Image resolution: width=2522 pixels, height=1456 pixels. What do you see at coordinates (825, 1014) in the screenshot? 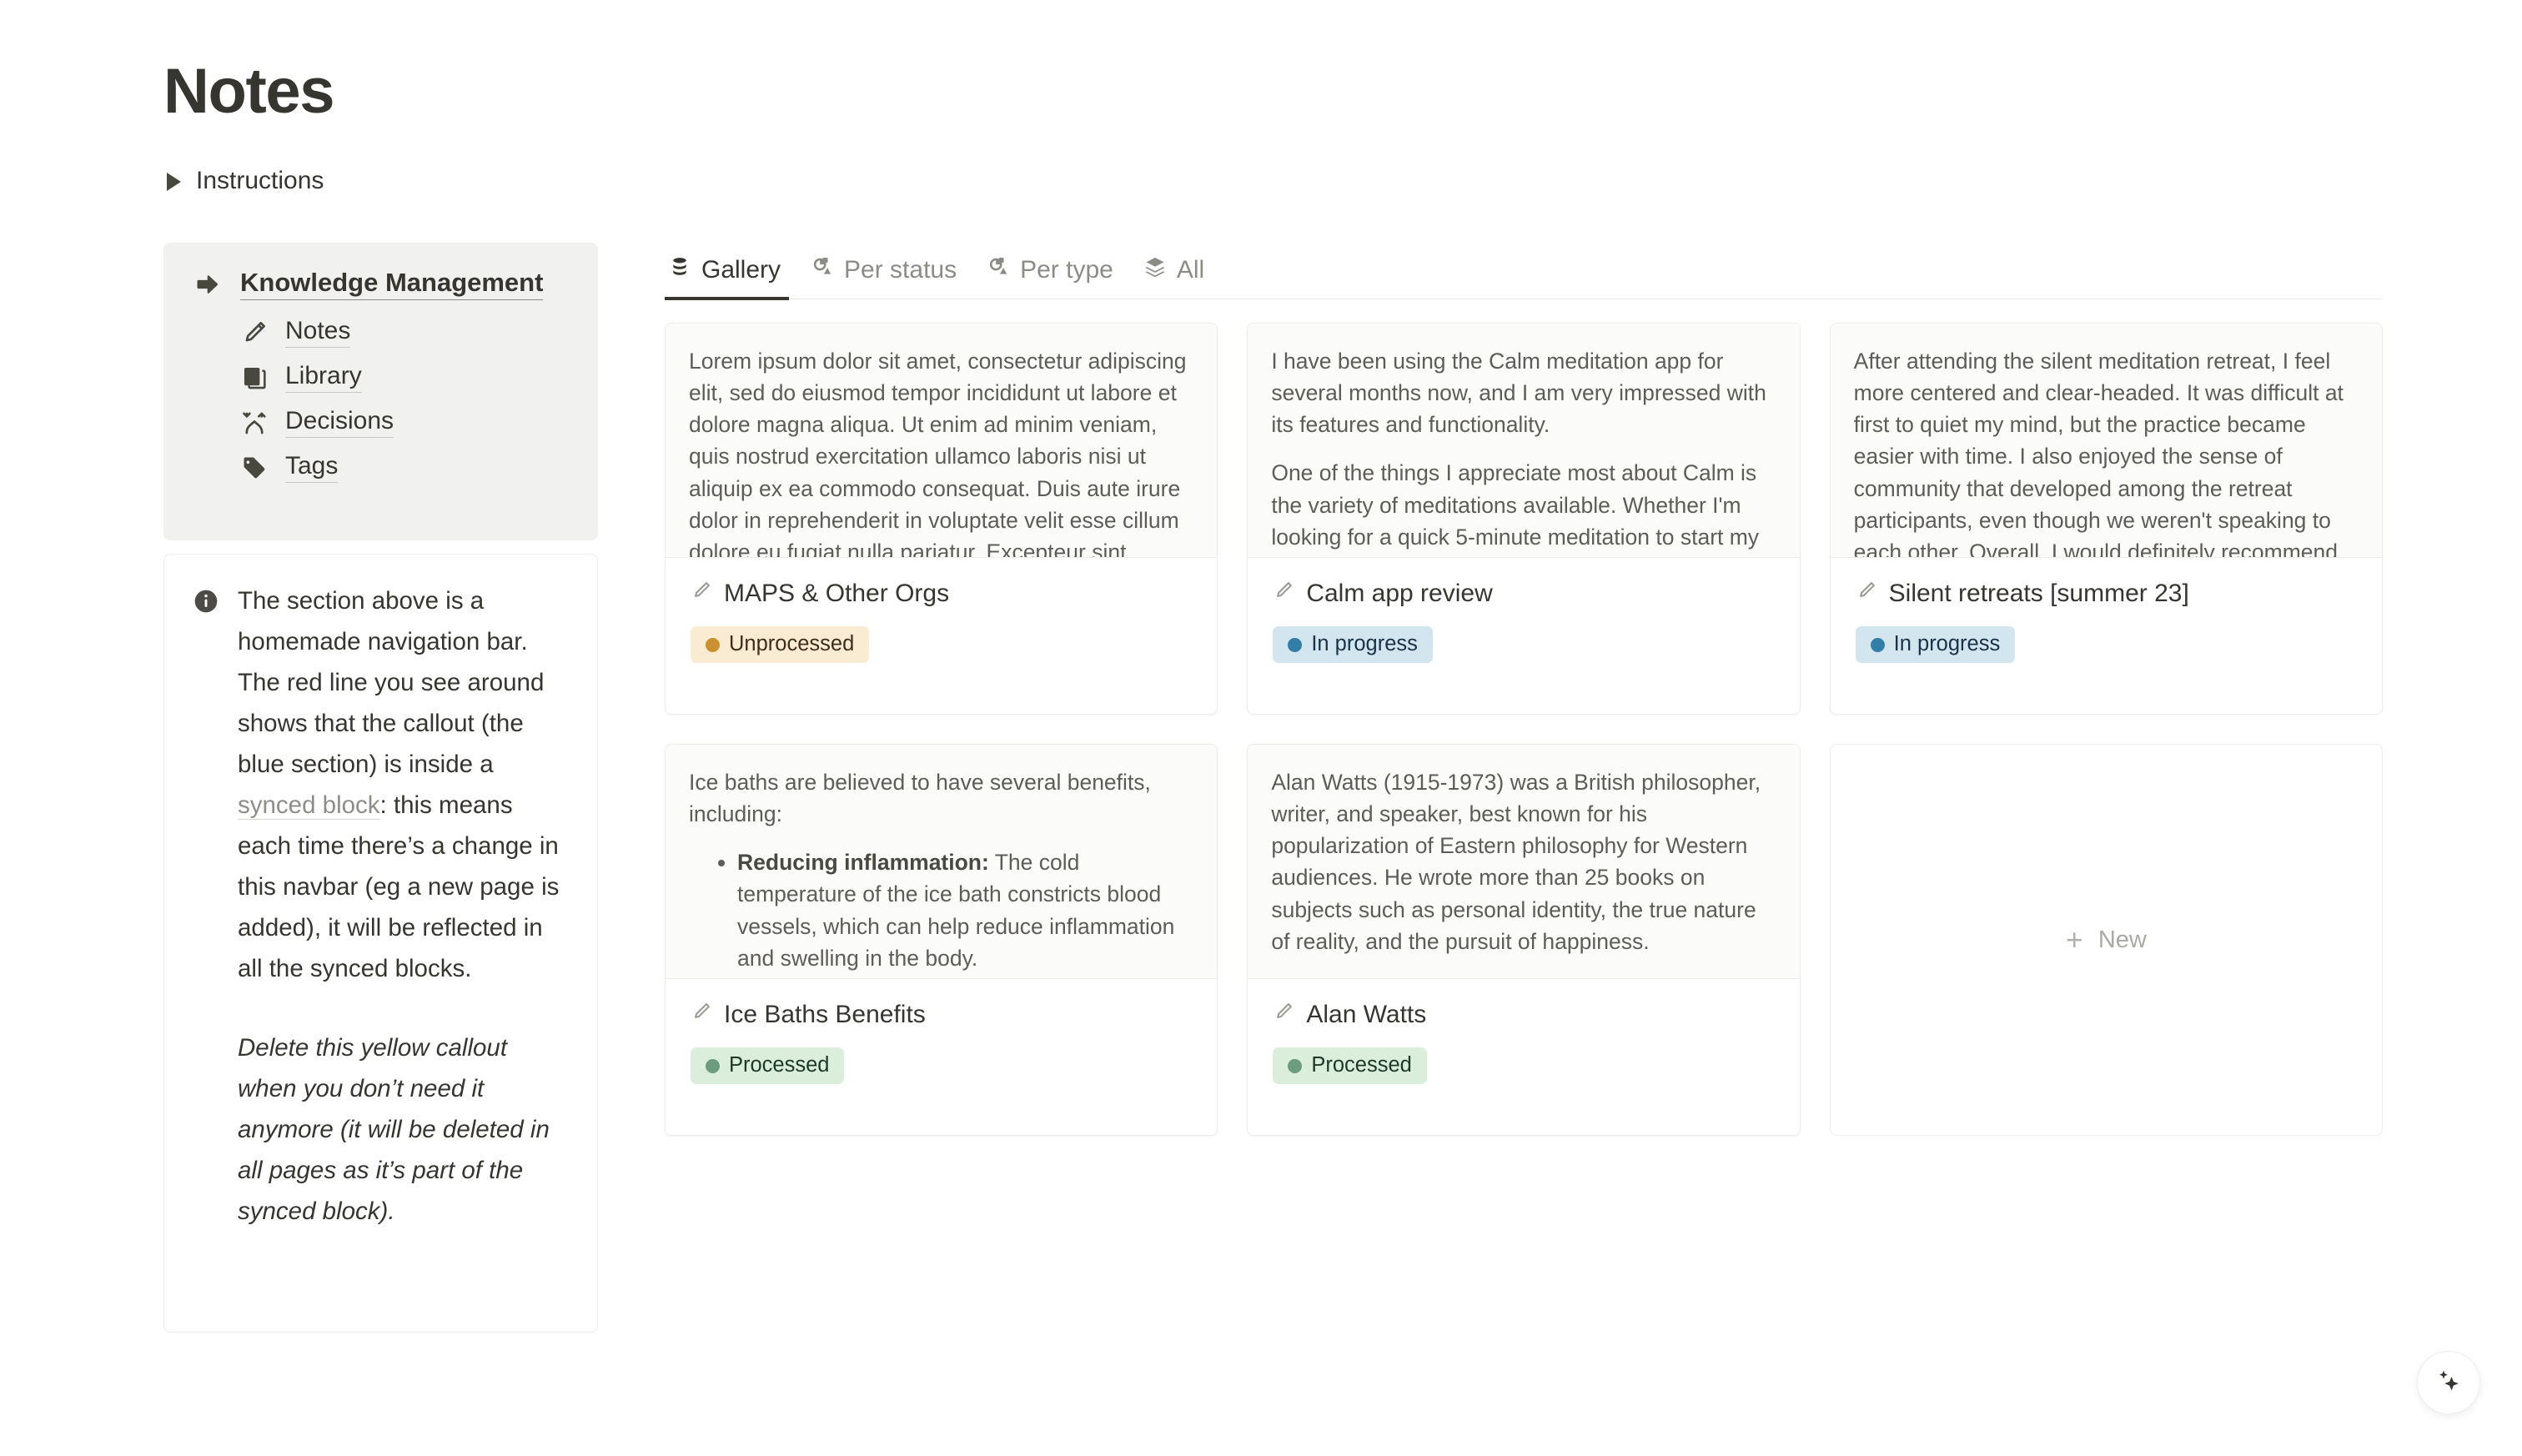
I see `card-title-label: Ice Baths Benefits` at bounding box center [825, 1014].